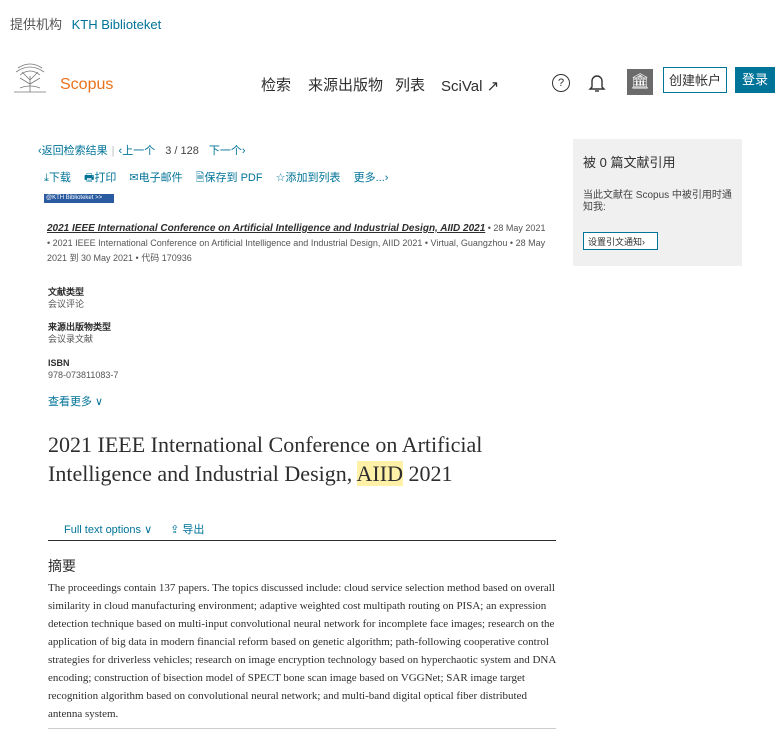 The height and width of the screenshot is (737, 777). Describe the element at coordinates (371, 178) in the screenshot. I see `more-actions-button: 更多...›` at that location.